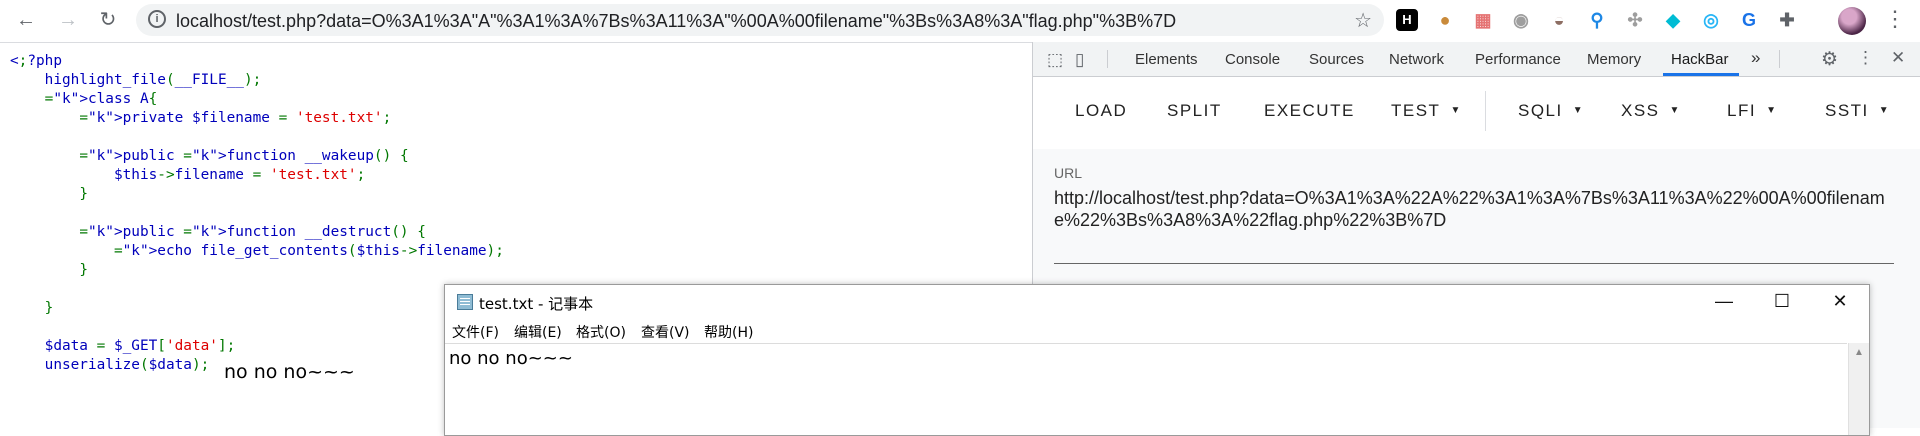 Image resolution: width=1920 pixels, height=436 pixels. What do you see at coordinates (108, 20) in the screenshot?
I see `reload-icon: ↻` at bounding box center [108, 20].